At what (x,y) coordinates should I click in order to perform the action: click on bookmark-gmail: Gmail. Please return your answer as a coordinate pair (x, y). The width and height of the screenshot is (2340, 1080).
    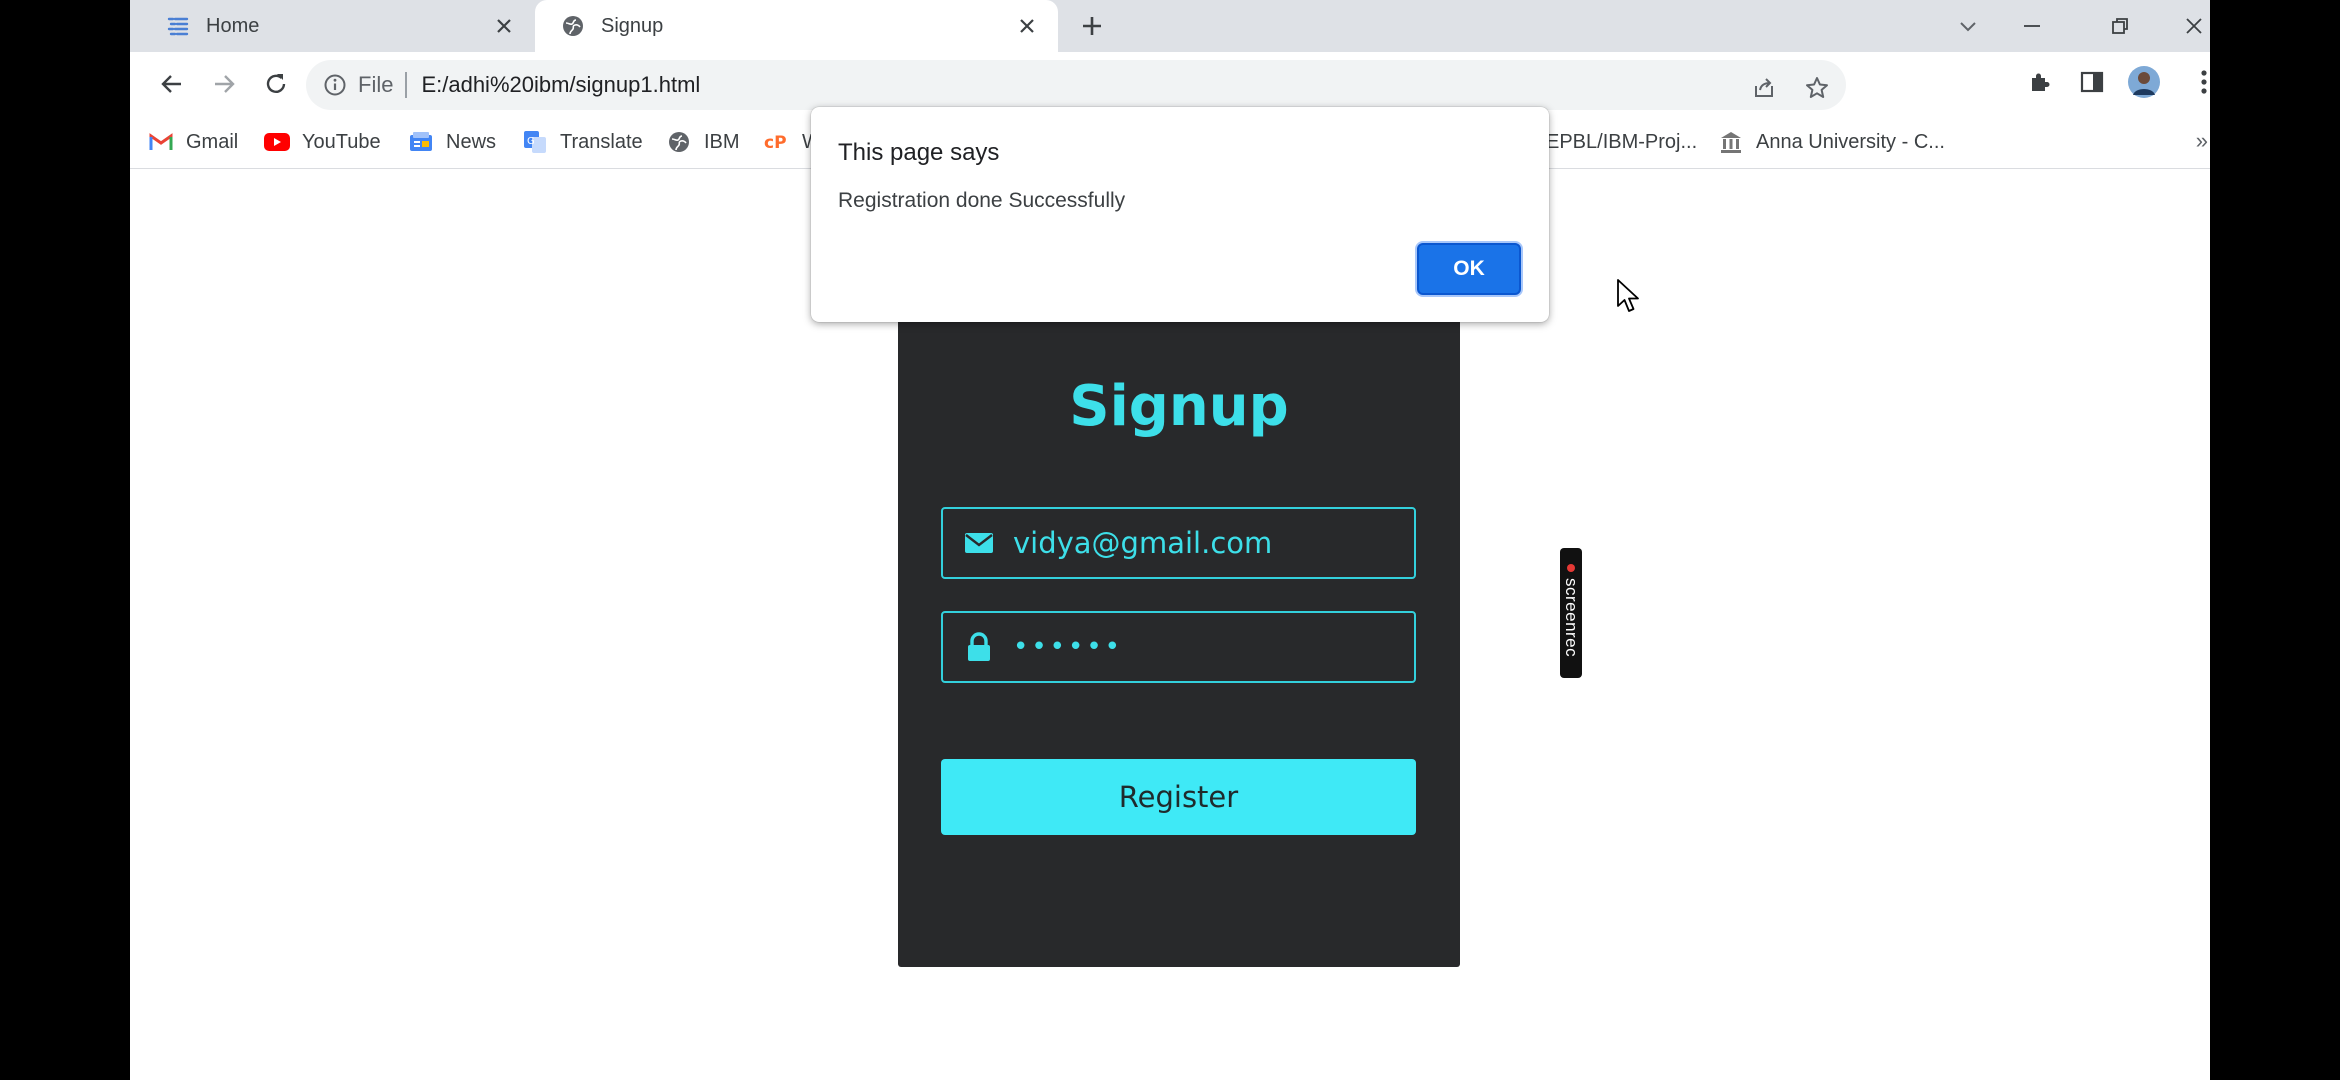
    Looking at the image, I should click on (193, 142).